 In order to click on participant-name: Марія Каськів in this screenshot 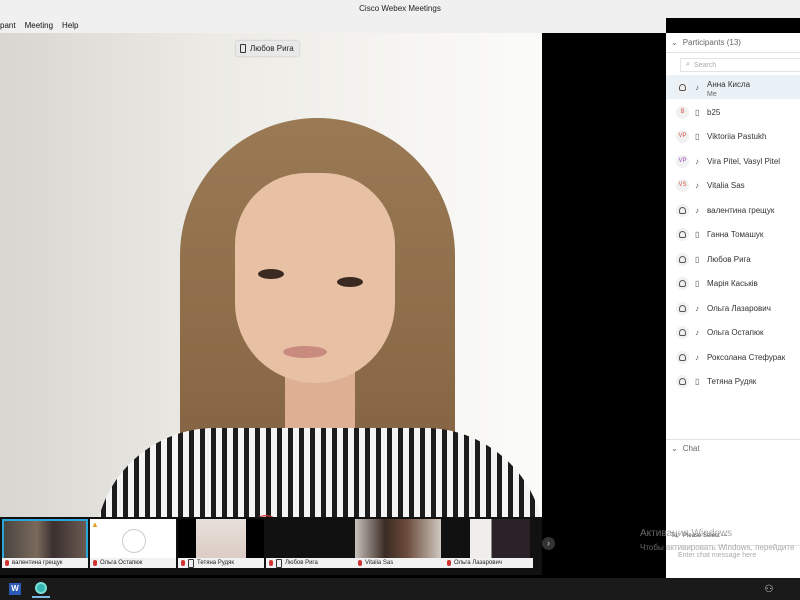, I will do `click(732, 283)`.